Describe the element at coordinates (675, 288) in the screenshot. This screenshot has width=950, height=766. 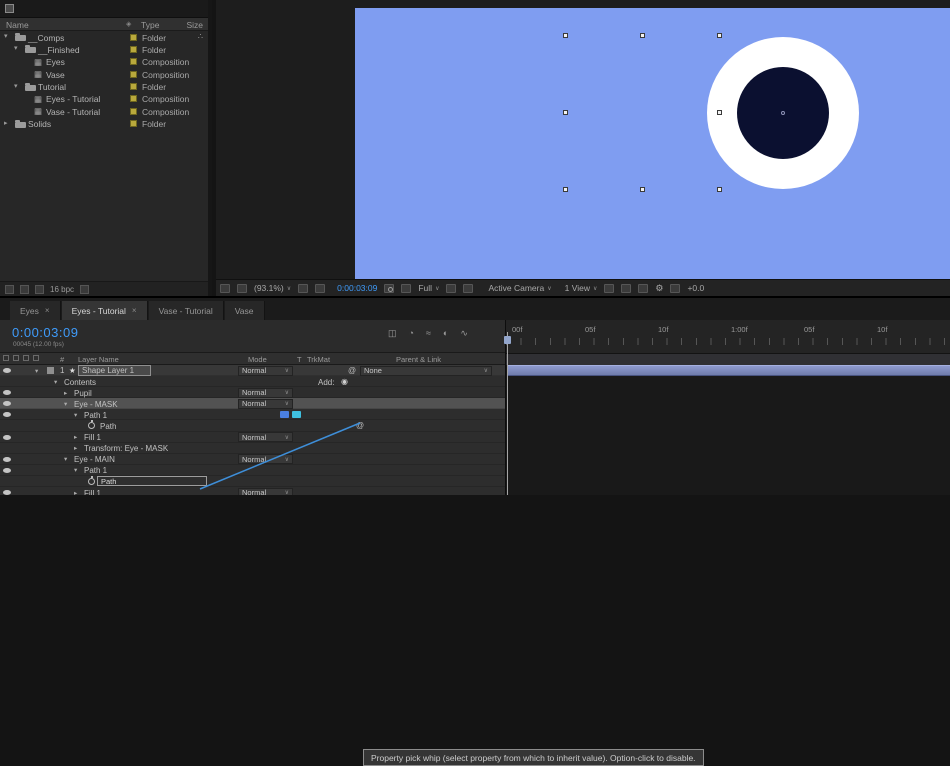
I see `exposure-icon` at that location.